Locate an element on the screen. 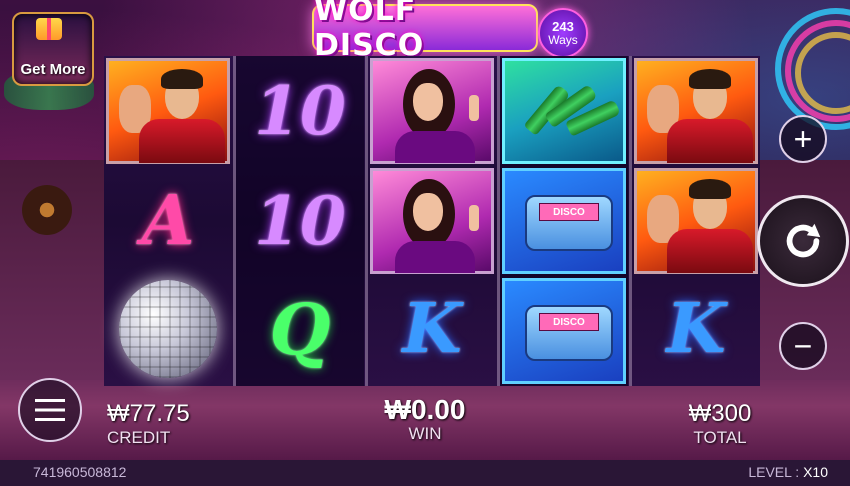 This screenshot has height=486, width=850. minus-icon: − is located at coordinates (803, 345).